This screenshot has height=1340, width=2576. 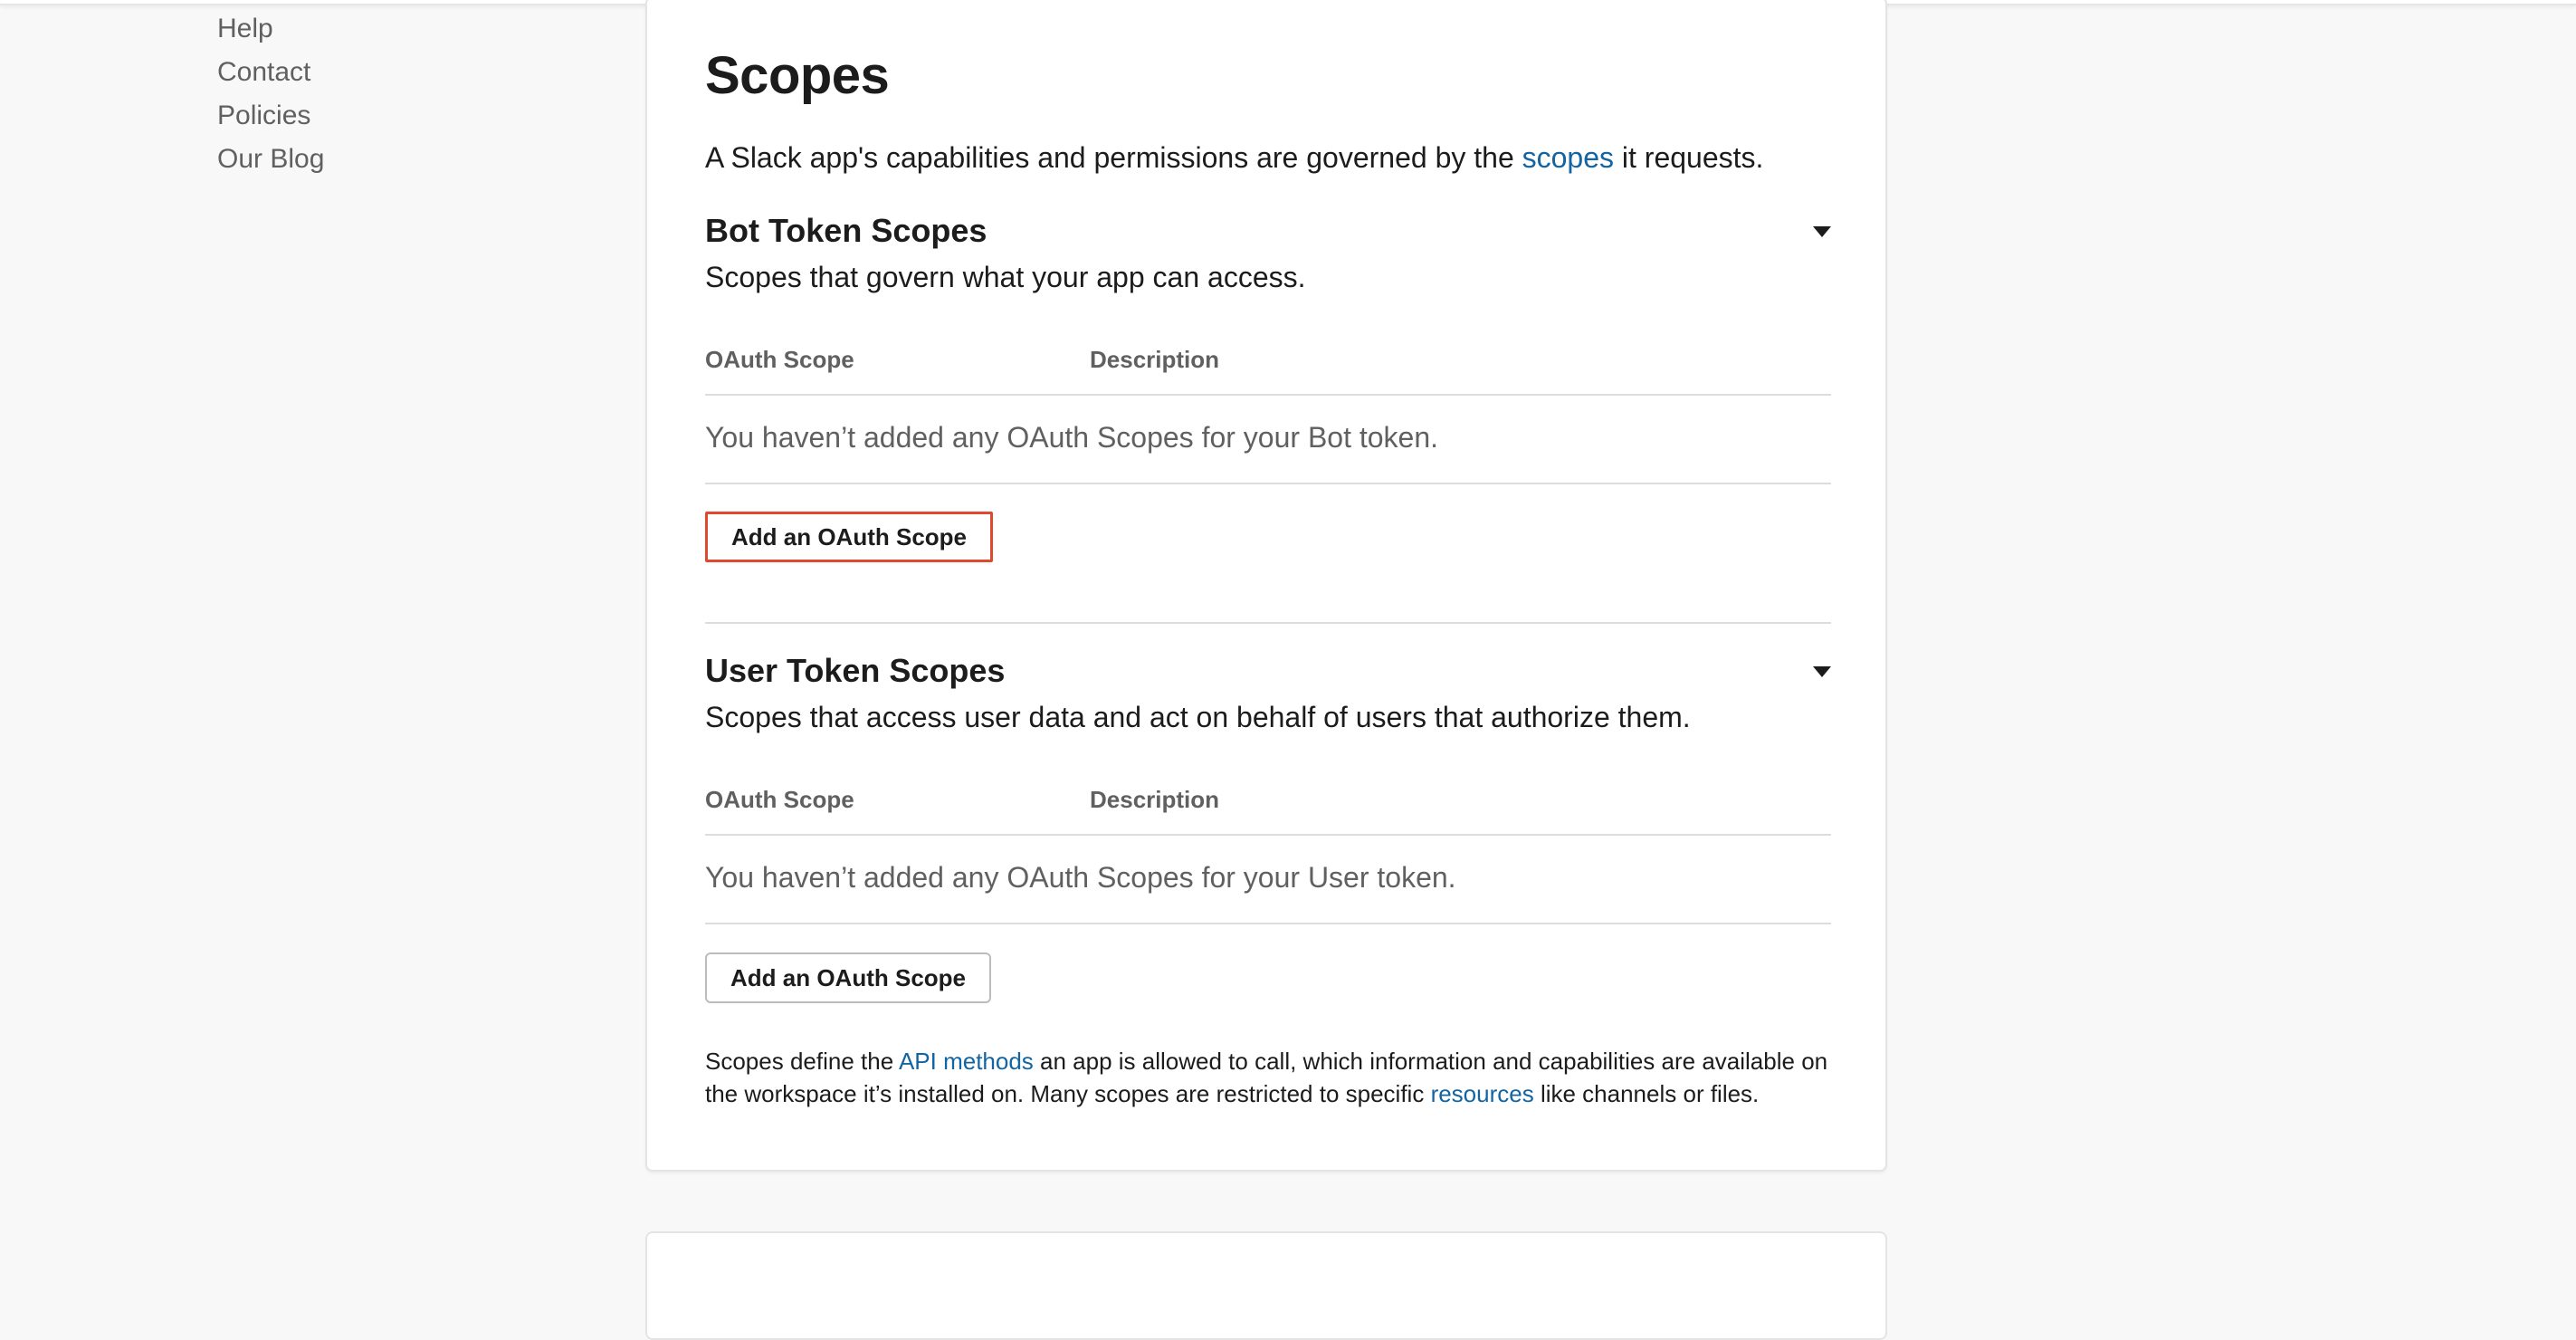 I want to click on user-section-collapse-caret-icon, so click(x=1822, y=671).